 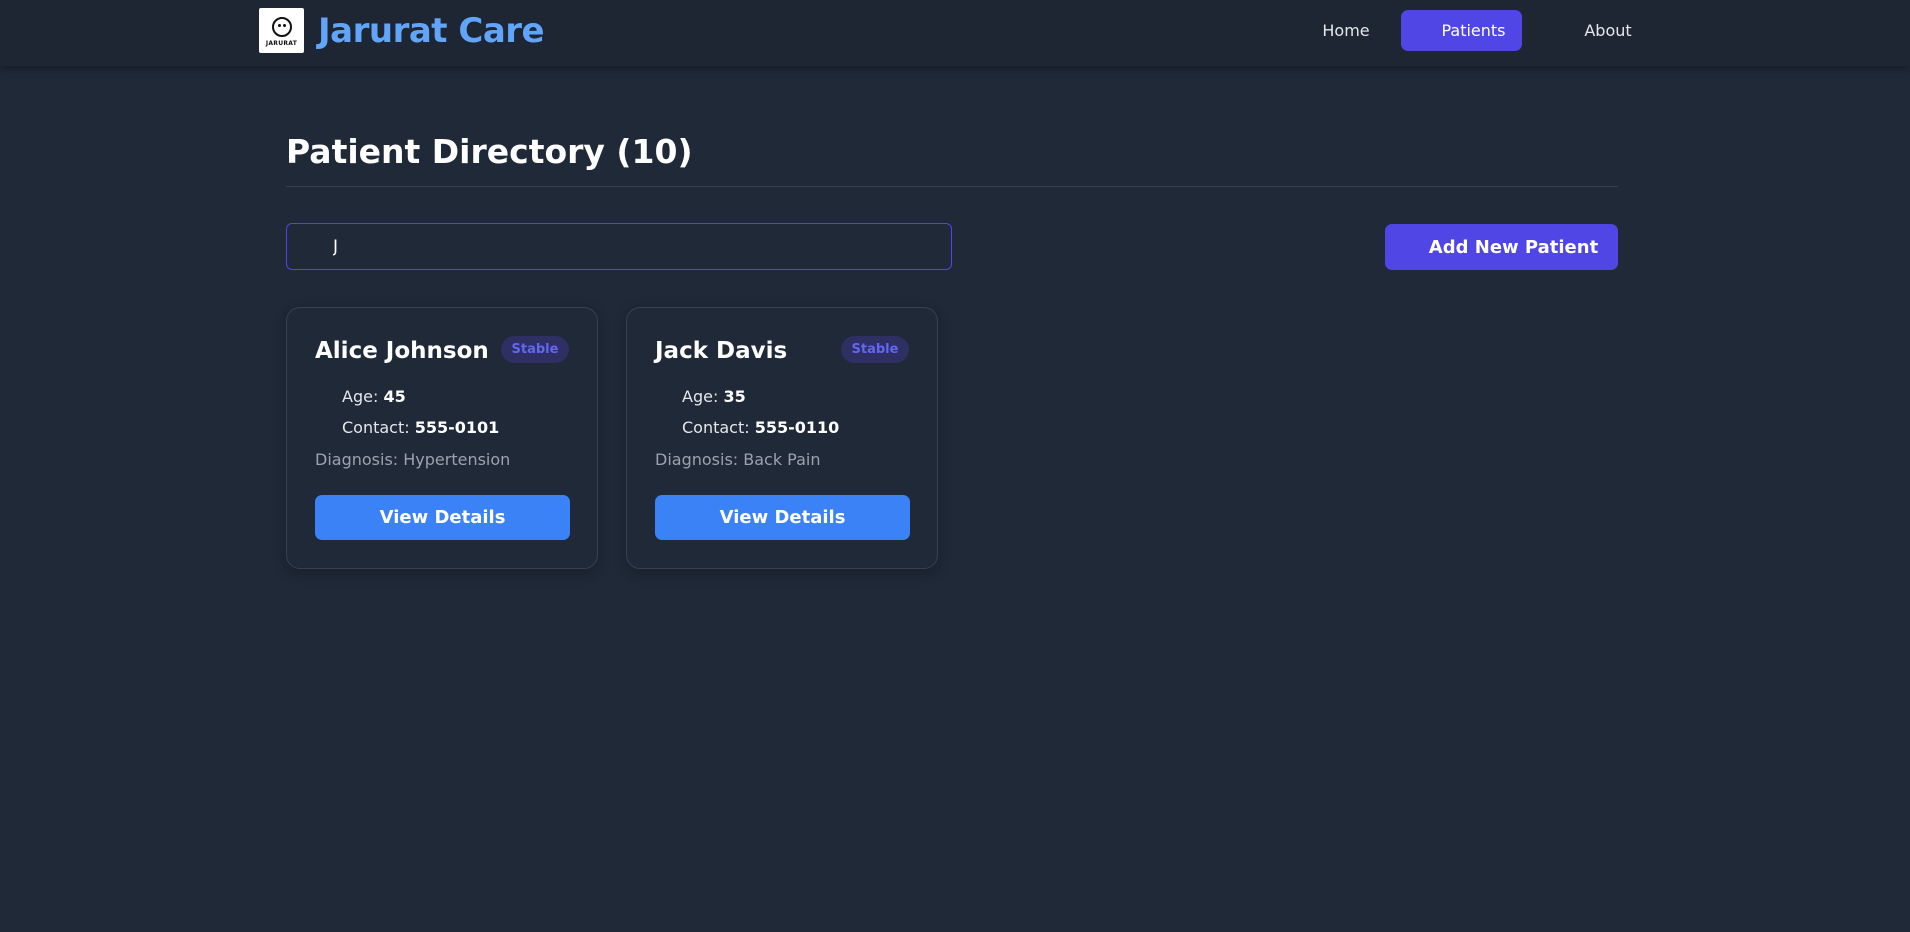 I want to click on patient-contact: Contact: 555-0110, so click(x=760, y=428).